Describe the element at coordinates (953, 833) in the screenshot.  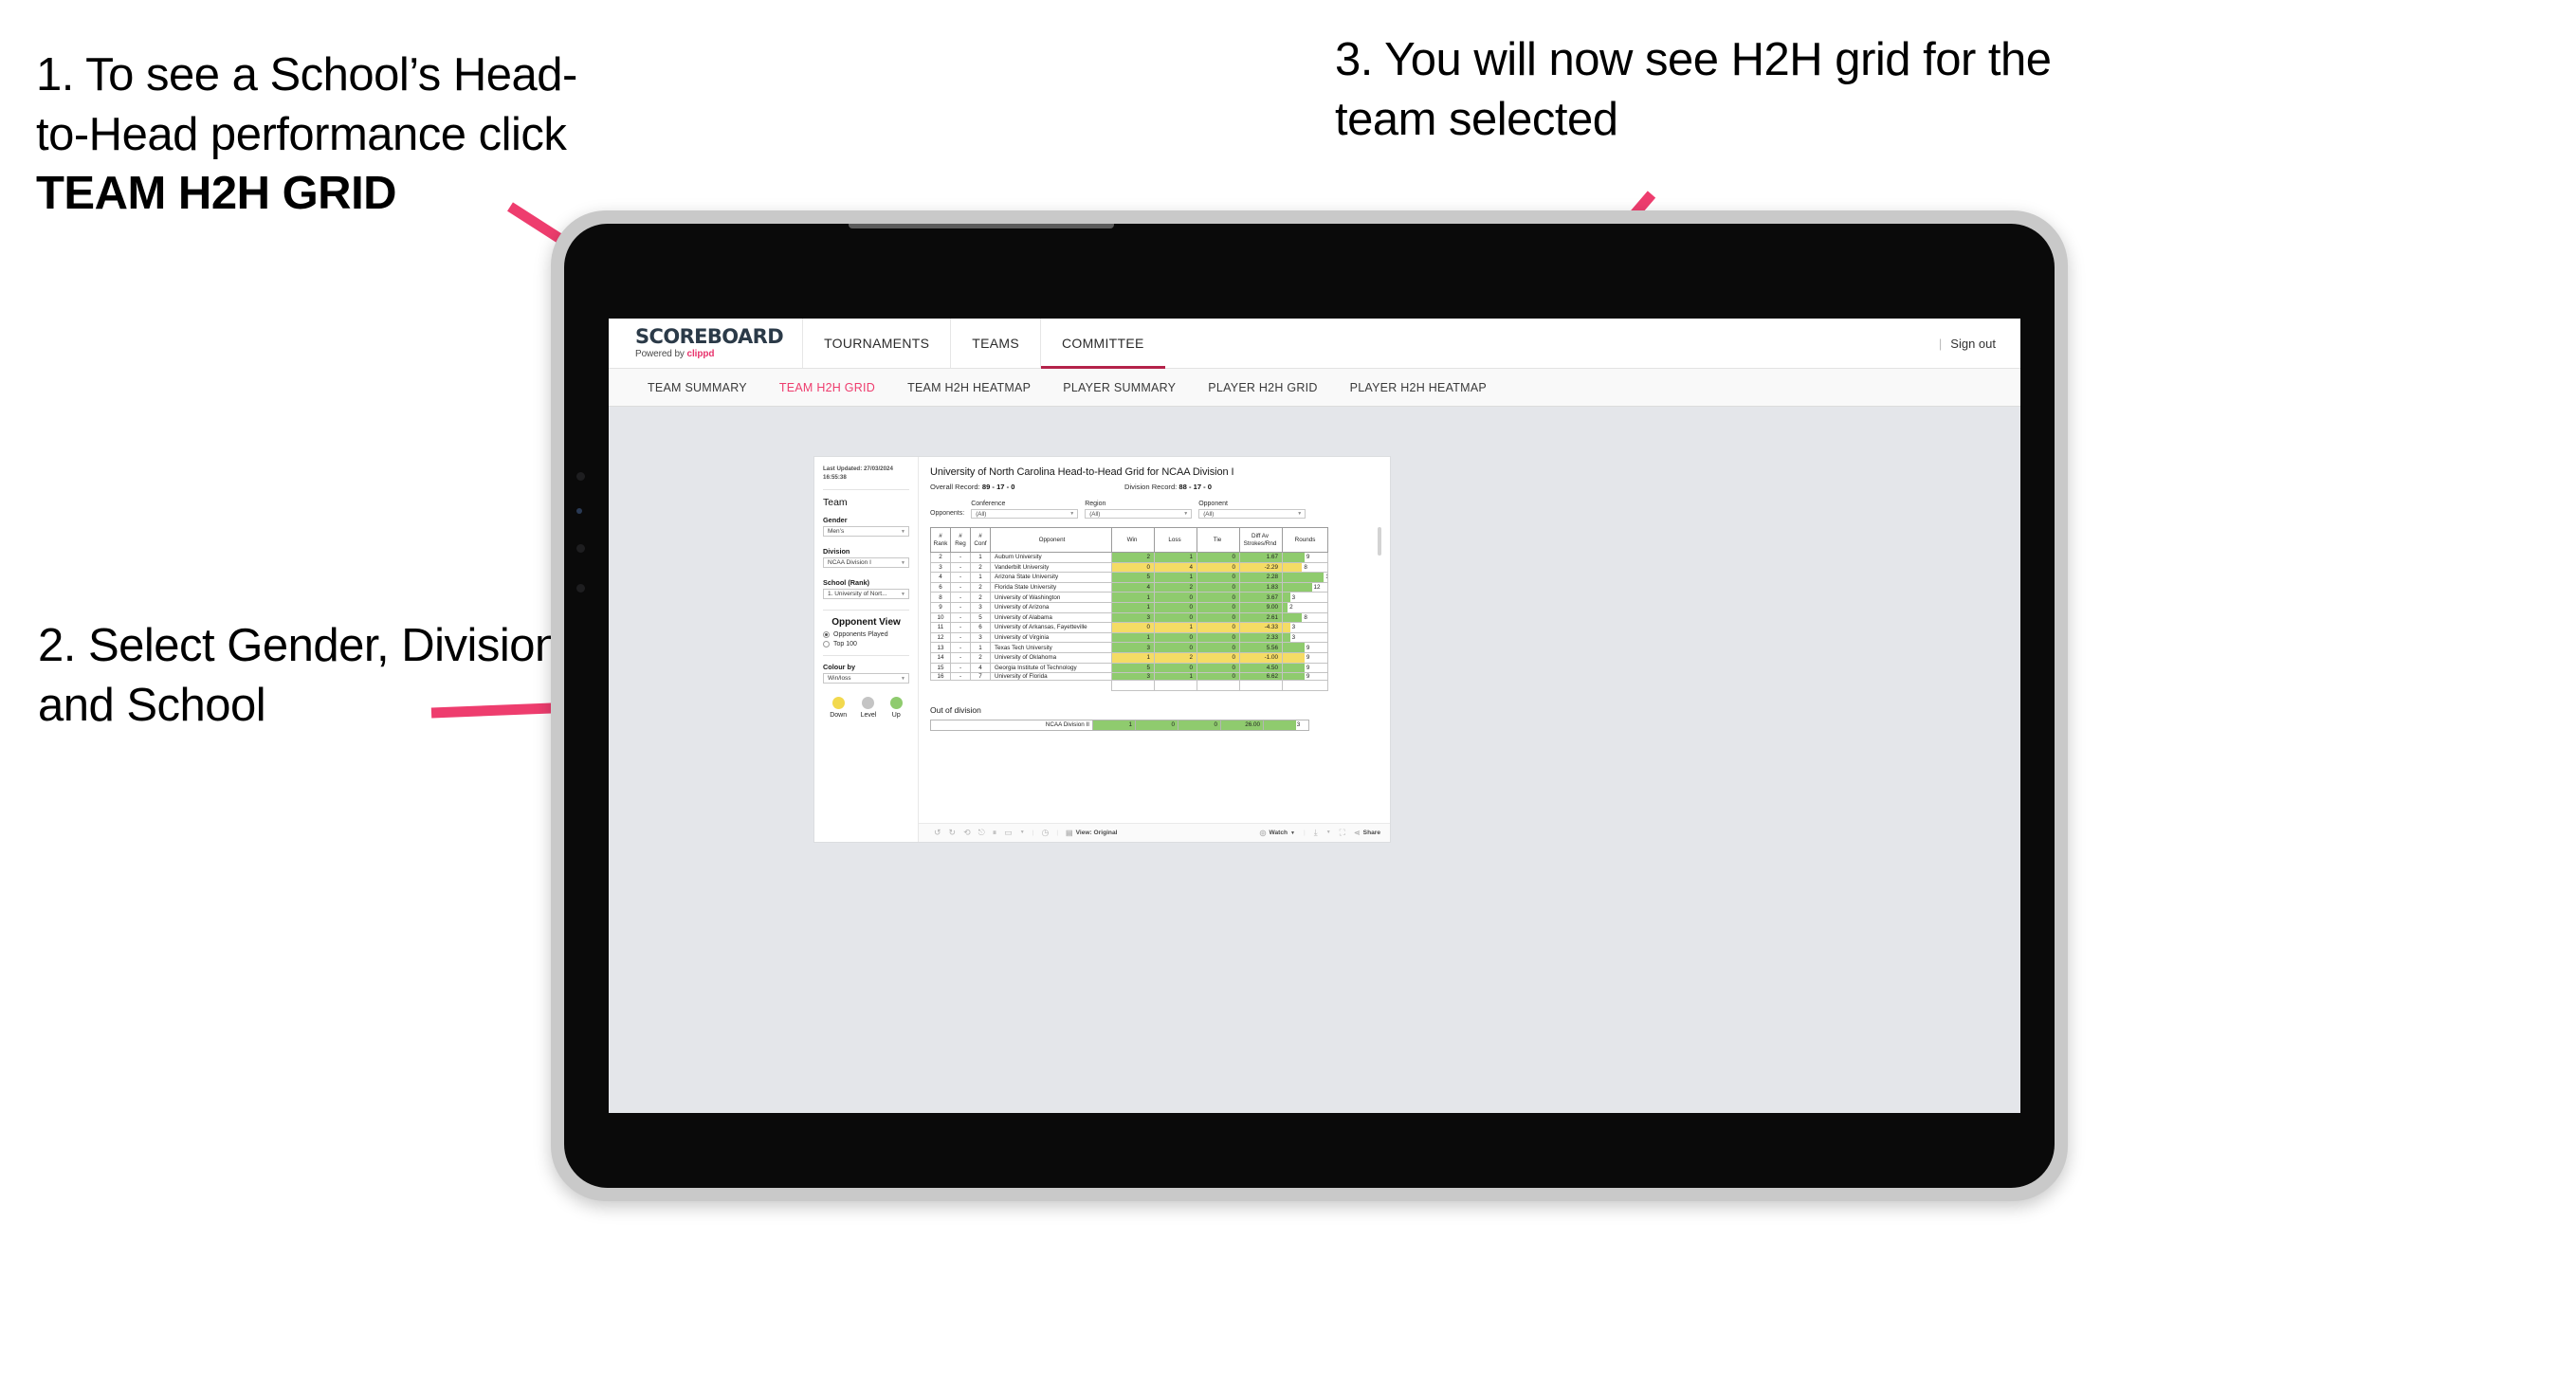
I see `redo-icon: ↻` at that location.